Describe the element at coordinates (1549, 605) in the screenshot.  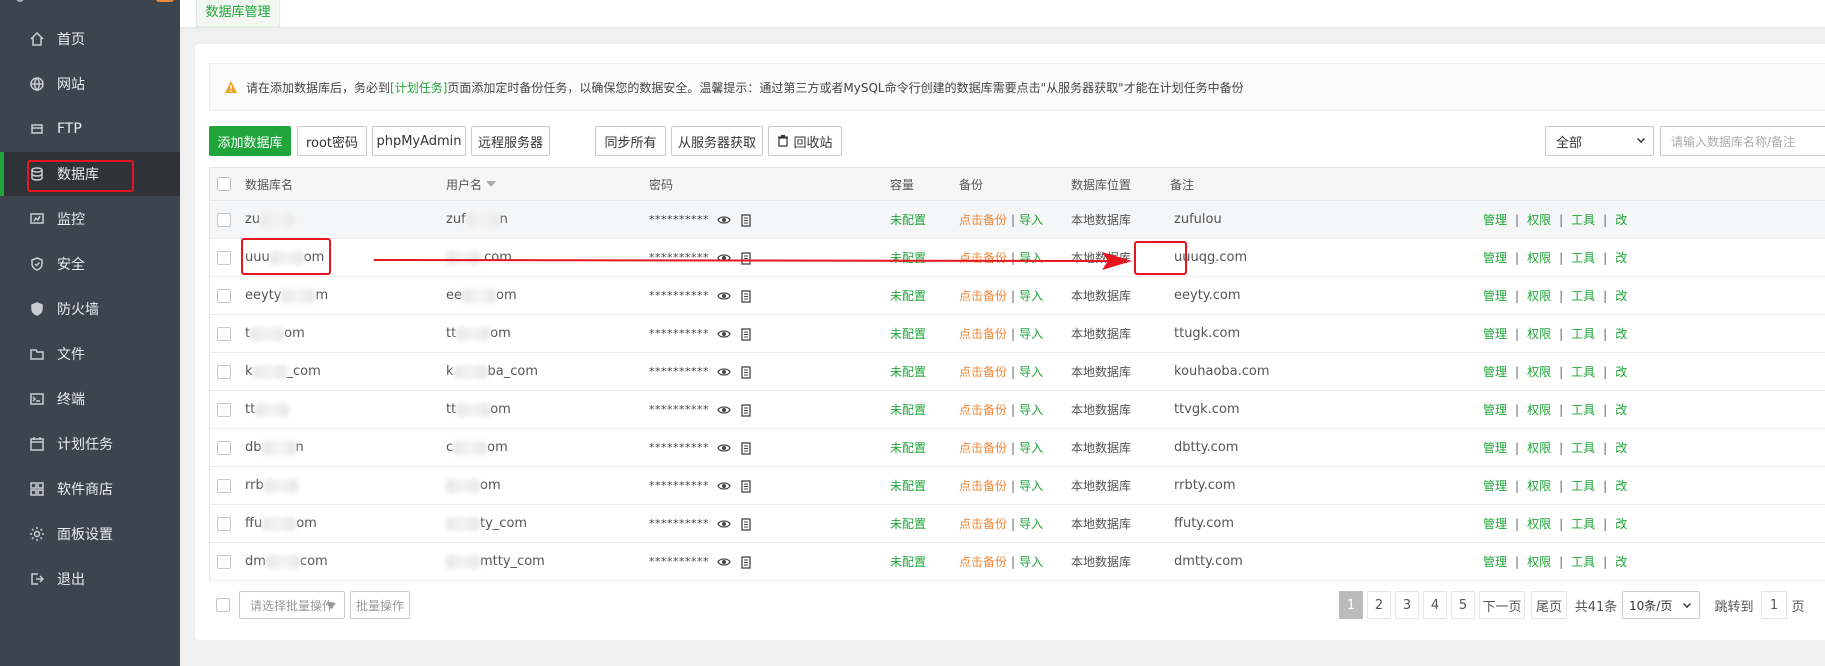
I see `last-page-button: 尾页` at that location.